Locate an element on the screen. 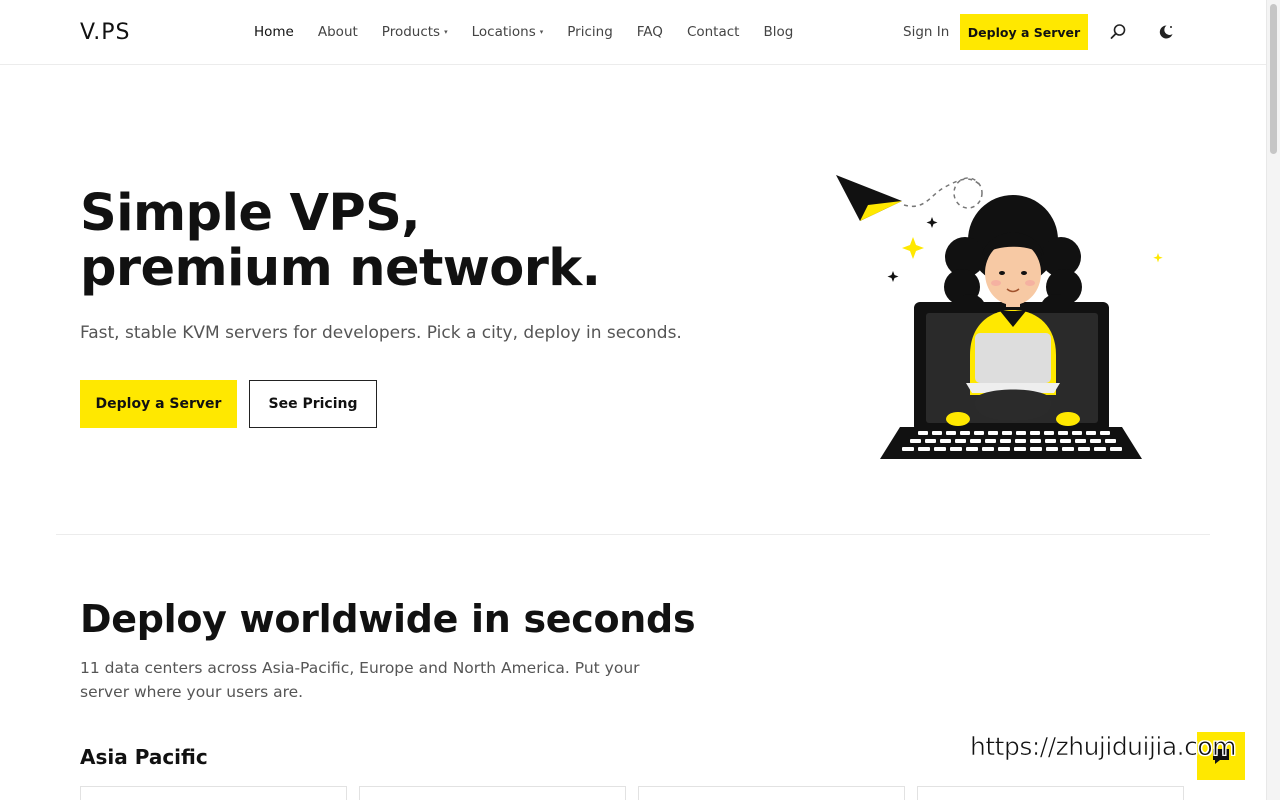 The height and width of the screenshot is (800, 1280). nav-item-label: Pricing is located at coordinates (590, 32).